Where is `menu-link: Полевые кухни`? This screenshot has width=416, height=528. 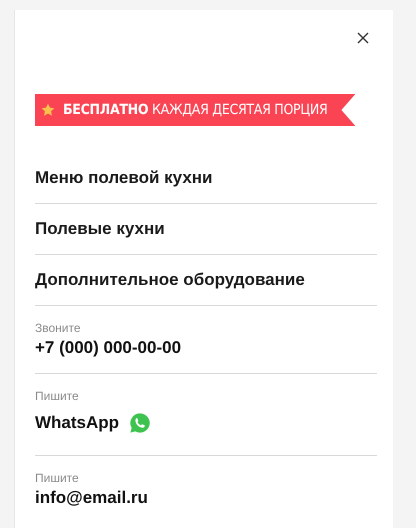 menu-link: Полевые кухни is located at coordinates (206, 229).